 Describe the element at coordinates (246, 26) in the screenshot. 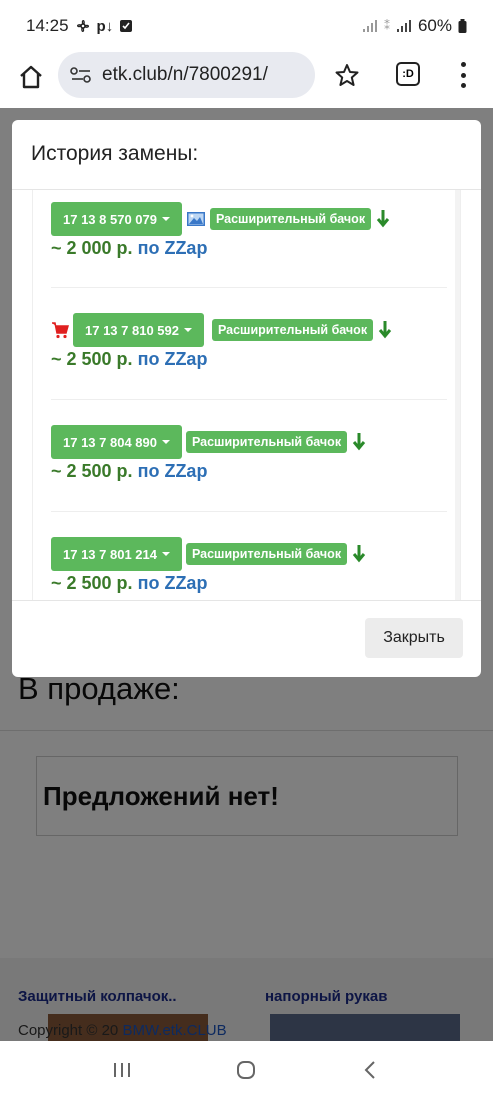

I see `status-bar: 14:25 p↓ ⁑ 60%` at that location.